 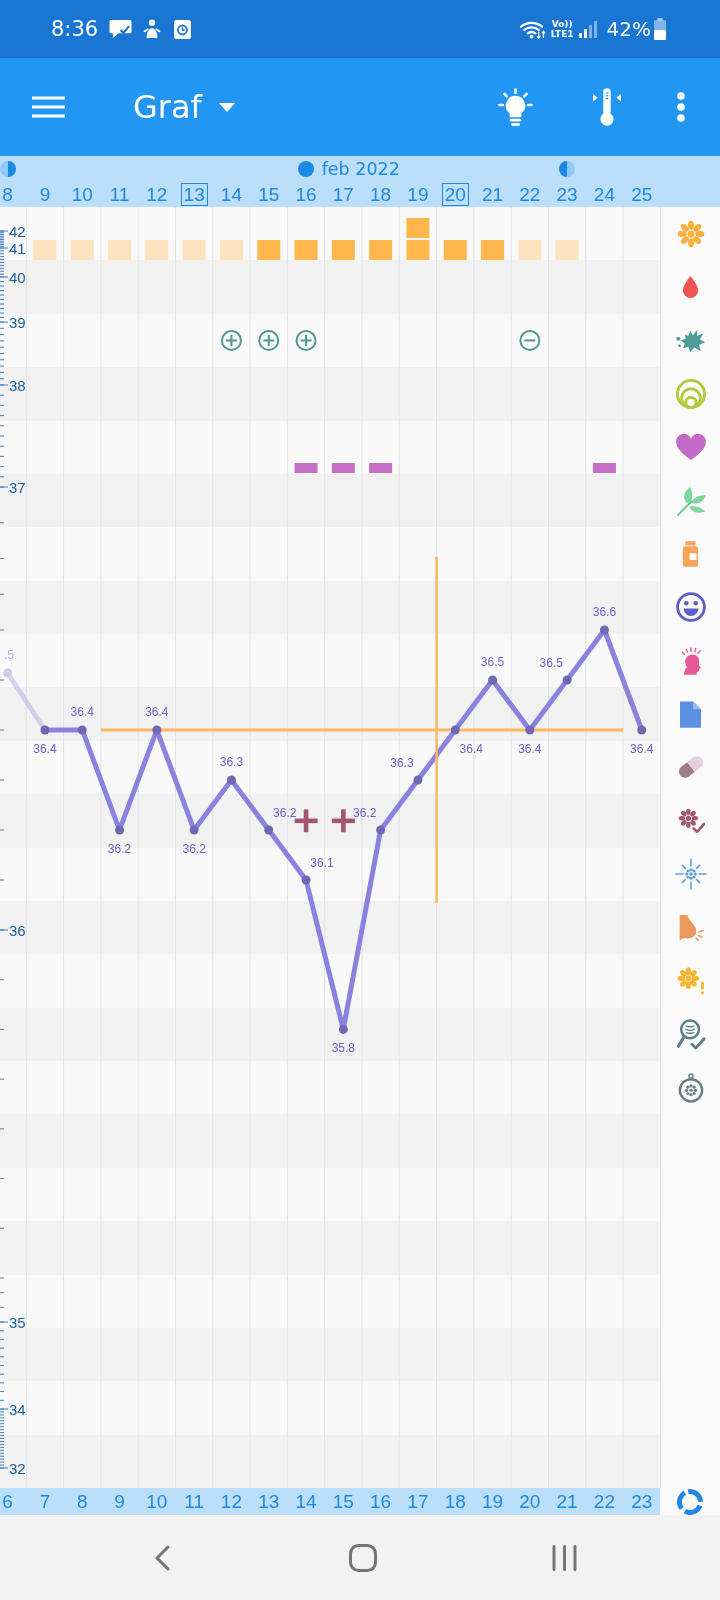 I want to click on date-label: 25, so click(x=642, y=194).